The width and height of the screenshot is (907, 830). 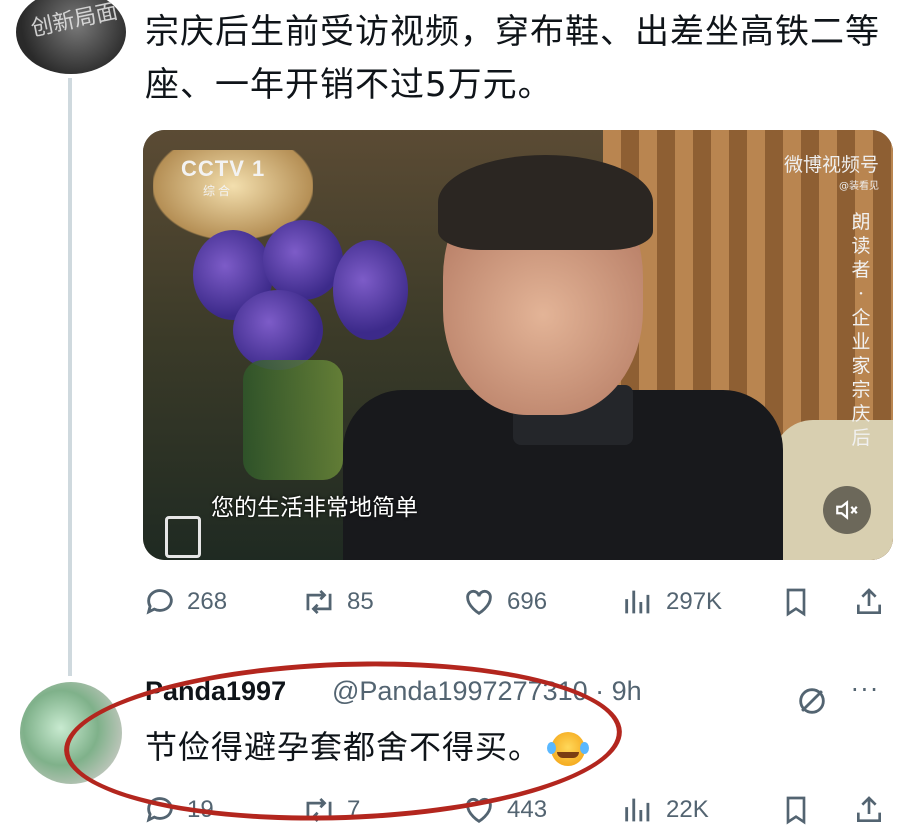 I want to click on person-hair, so click(x=545, y=202).